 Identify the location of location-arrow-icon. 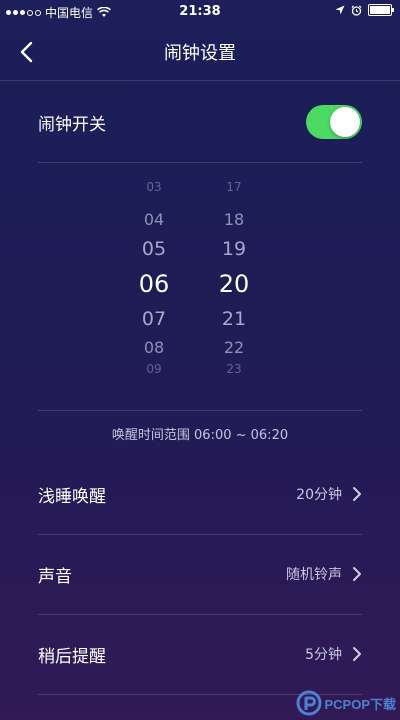
(340, 10).